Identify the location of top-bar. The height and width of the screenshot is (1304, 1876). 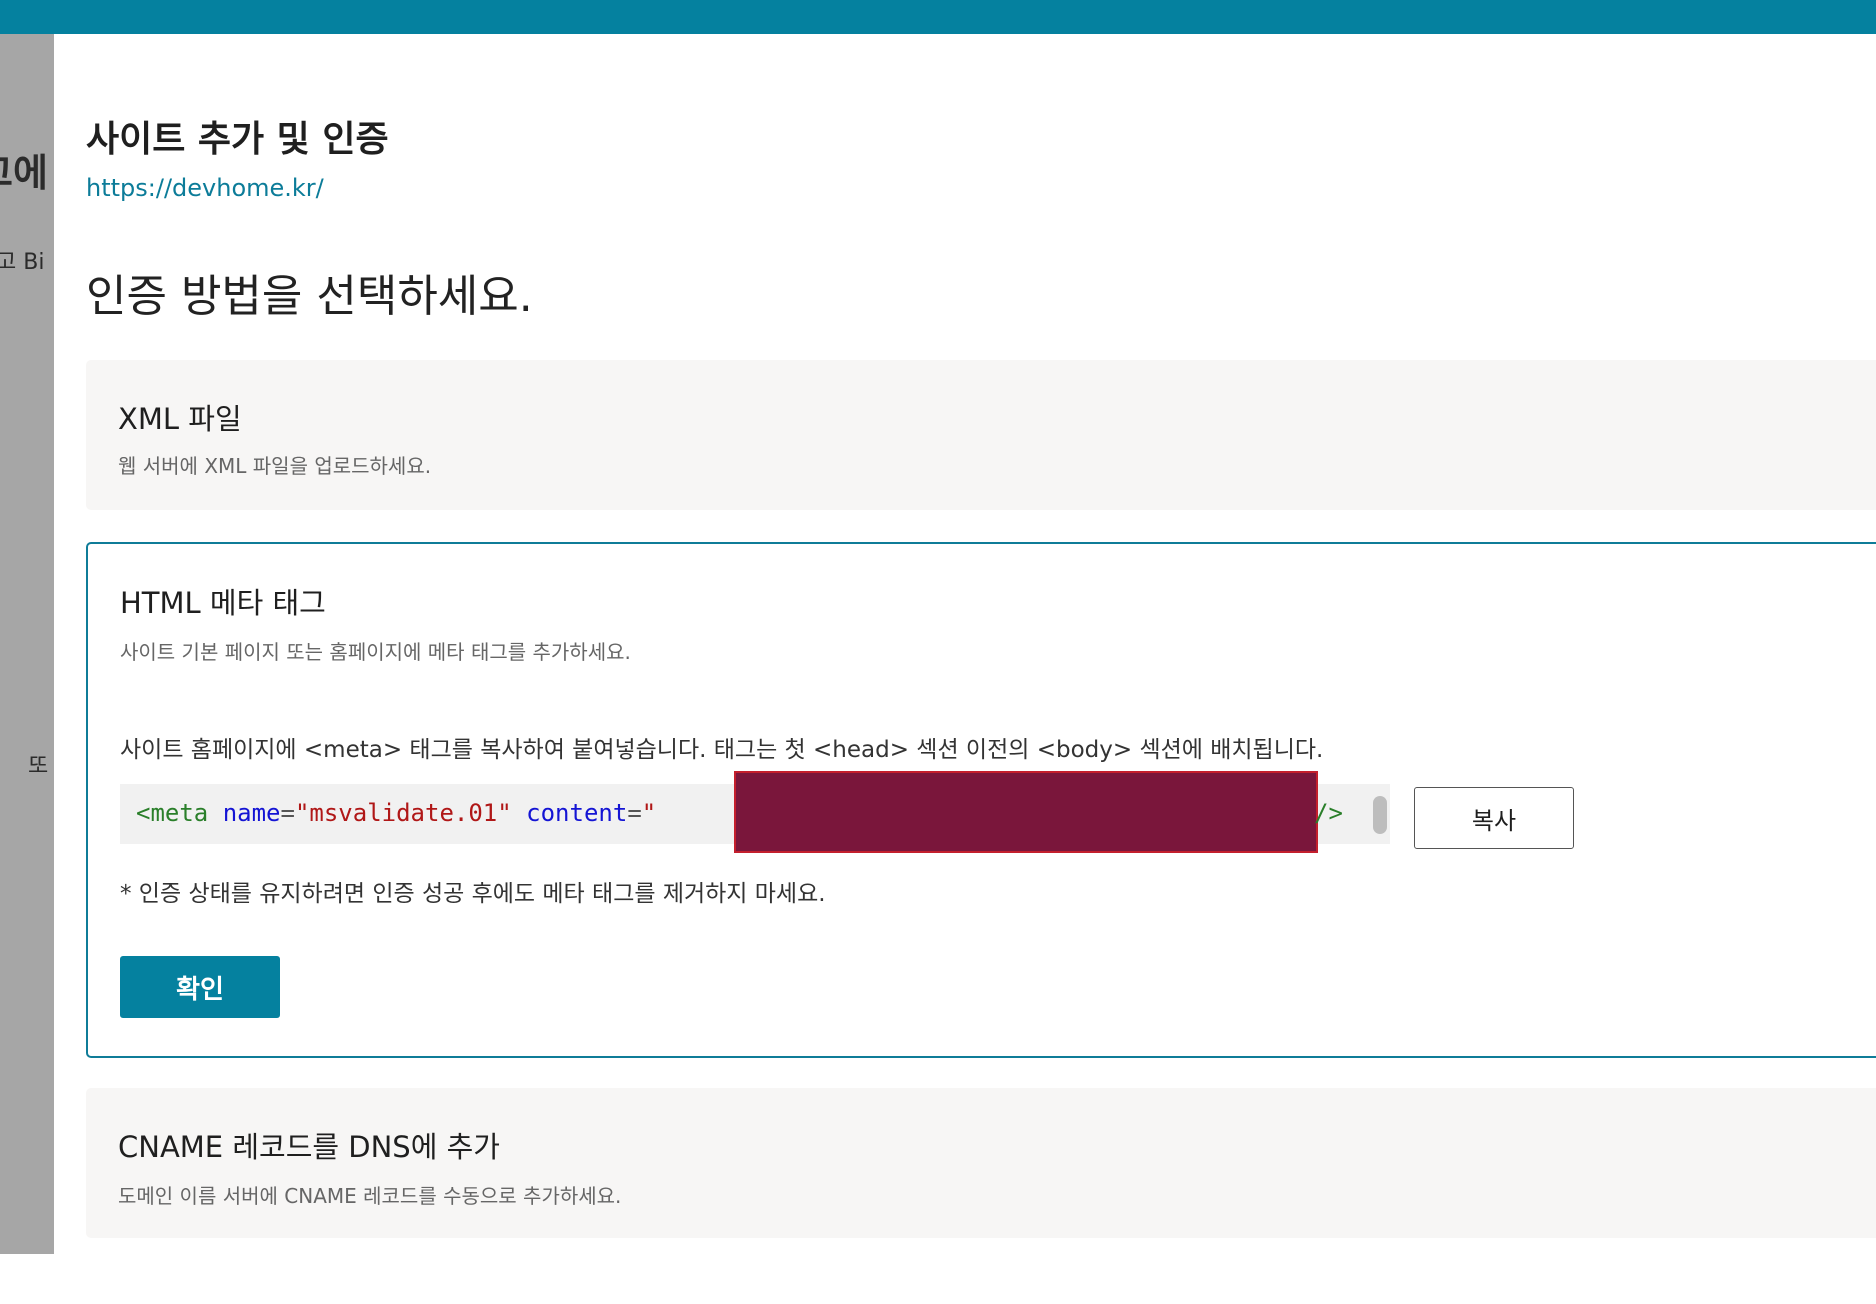
(938, 17).